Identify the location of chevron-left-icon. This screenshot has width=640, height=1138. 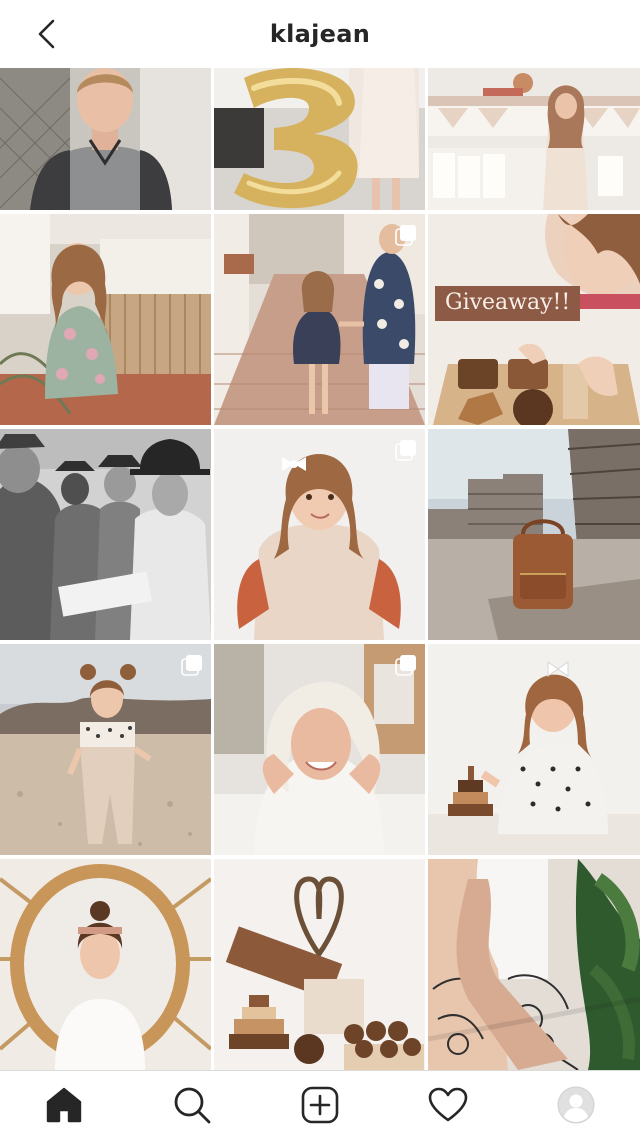
(46, 34).